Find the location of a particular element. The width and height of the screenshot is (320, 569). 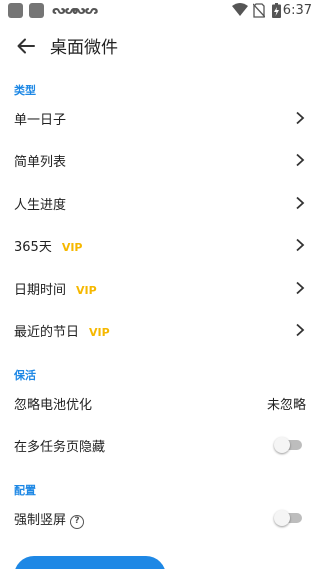

hide-in-recents-row: 在多任务页隐藏 is located at coordinates (160, 445).